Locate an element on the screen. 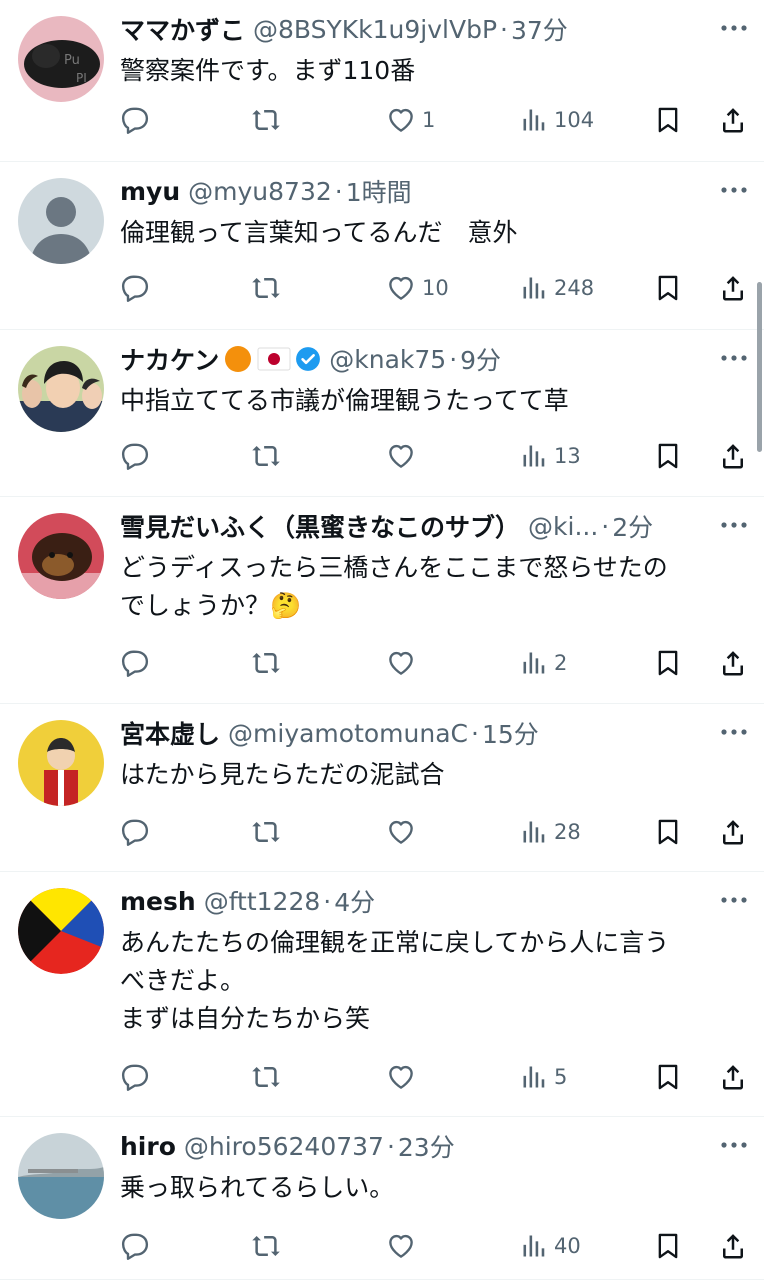 The width and height of the screenshot is (764, 1280). timestamp: 4分 is located at coordinates (354, 901).